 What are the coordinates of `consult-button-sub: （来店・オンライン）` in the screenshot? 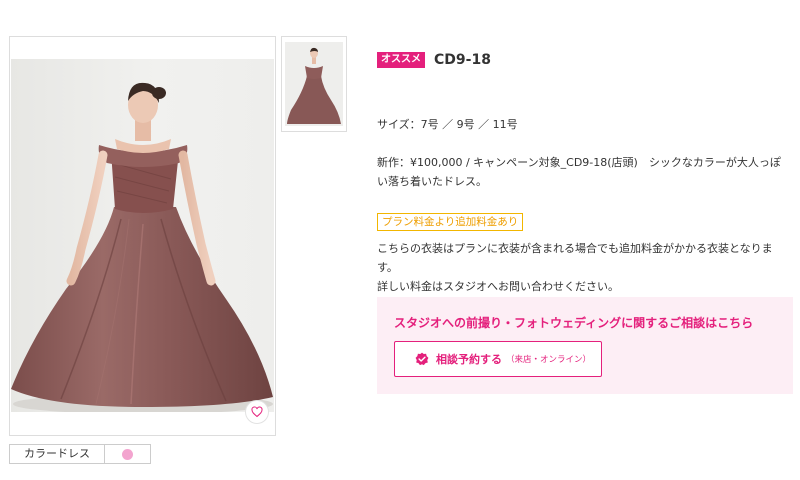 It's located at (549, 360).